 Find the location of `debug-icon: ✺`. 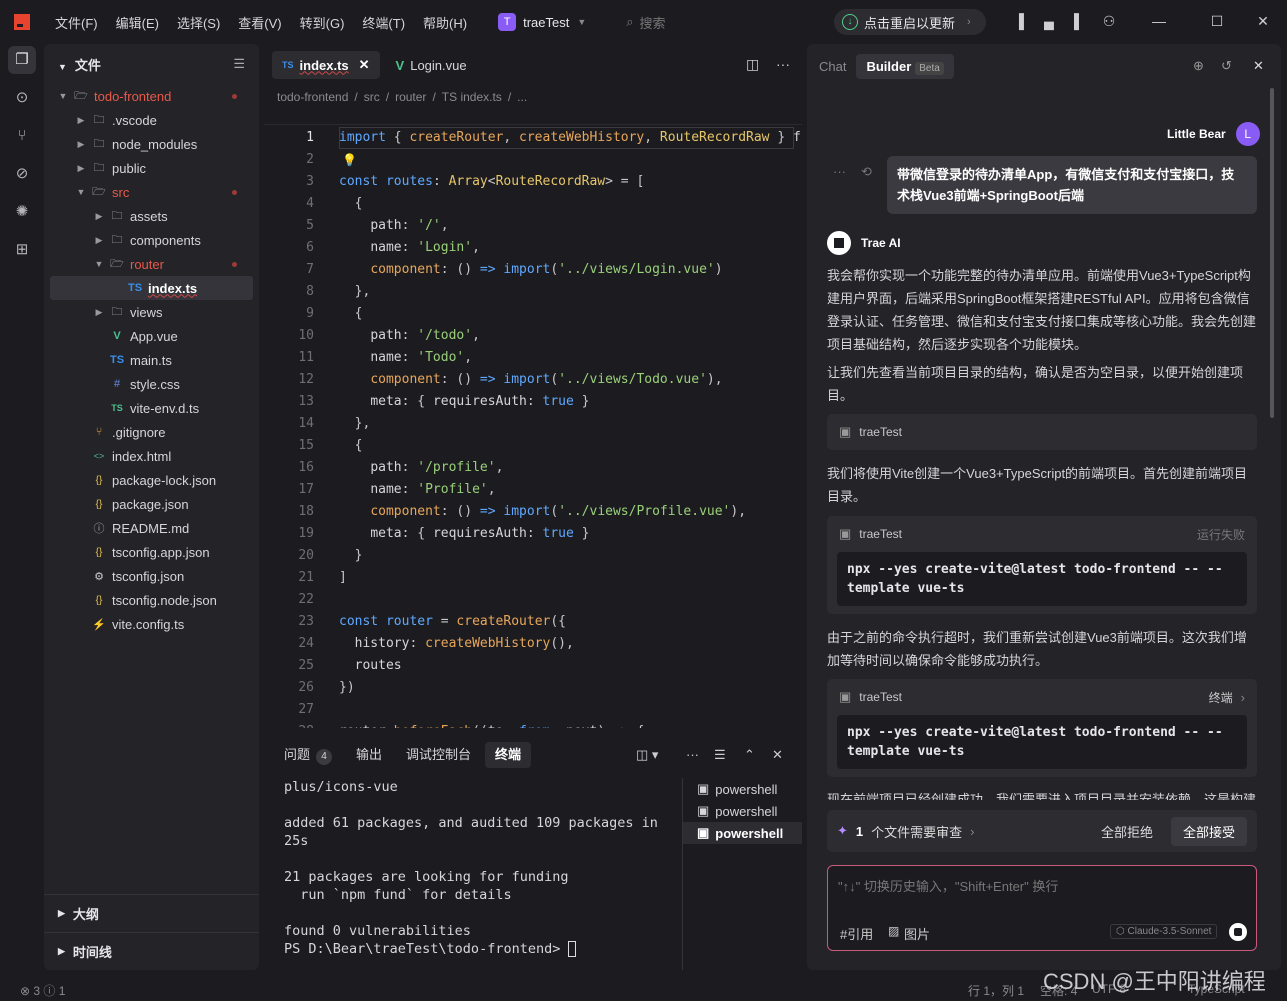

debug-icon: ✺ is located at coordinates (22, 212).